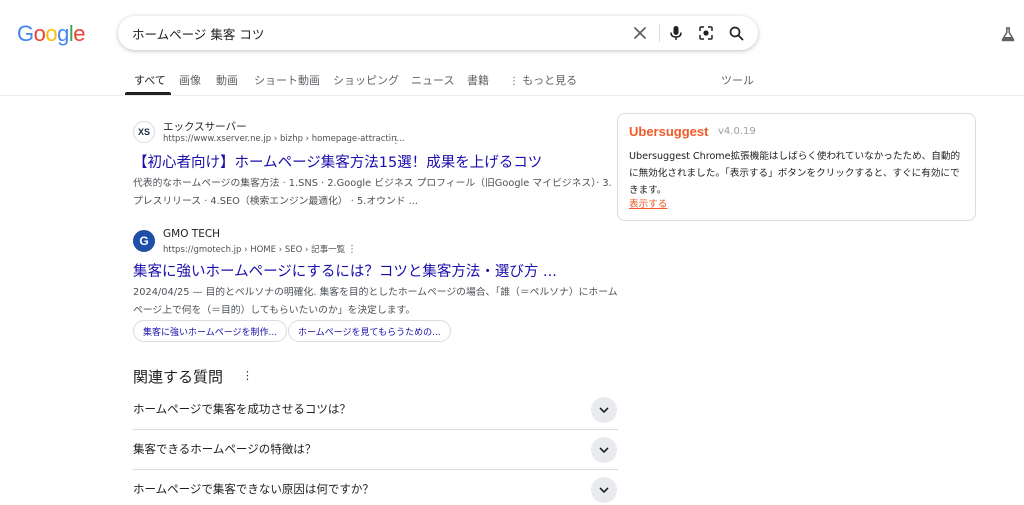  What do you see at coordinates (227, 80) in the screenshot?
I see `tab-videos: 動画` at bounding box center [227, 80].